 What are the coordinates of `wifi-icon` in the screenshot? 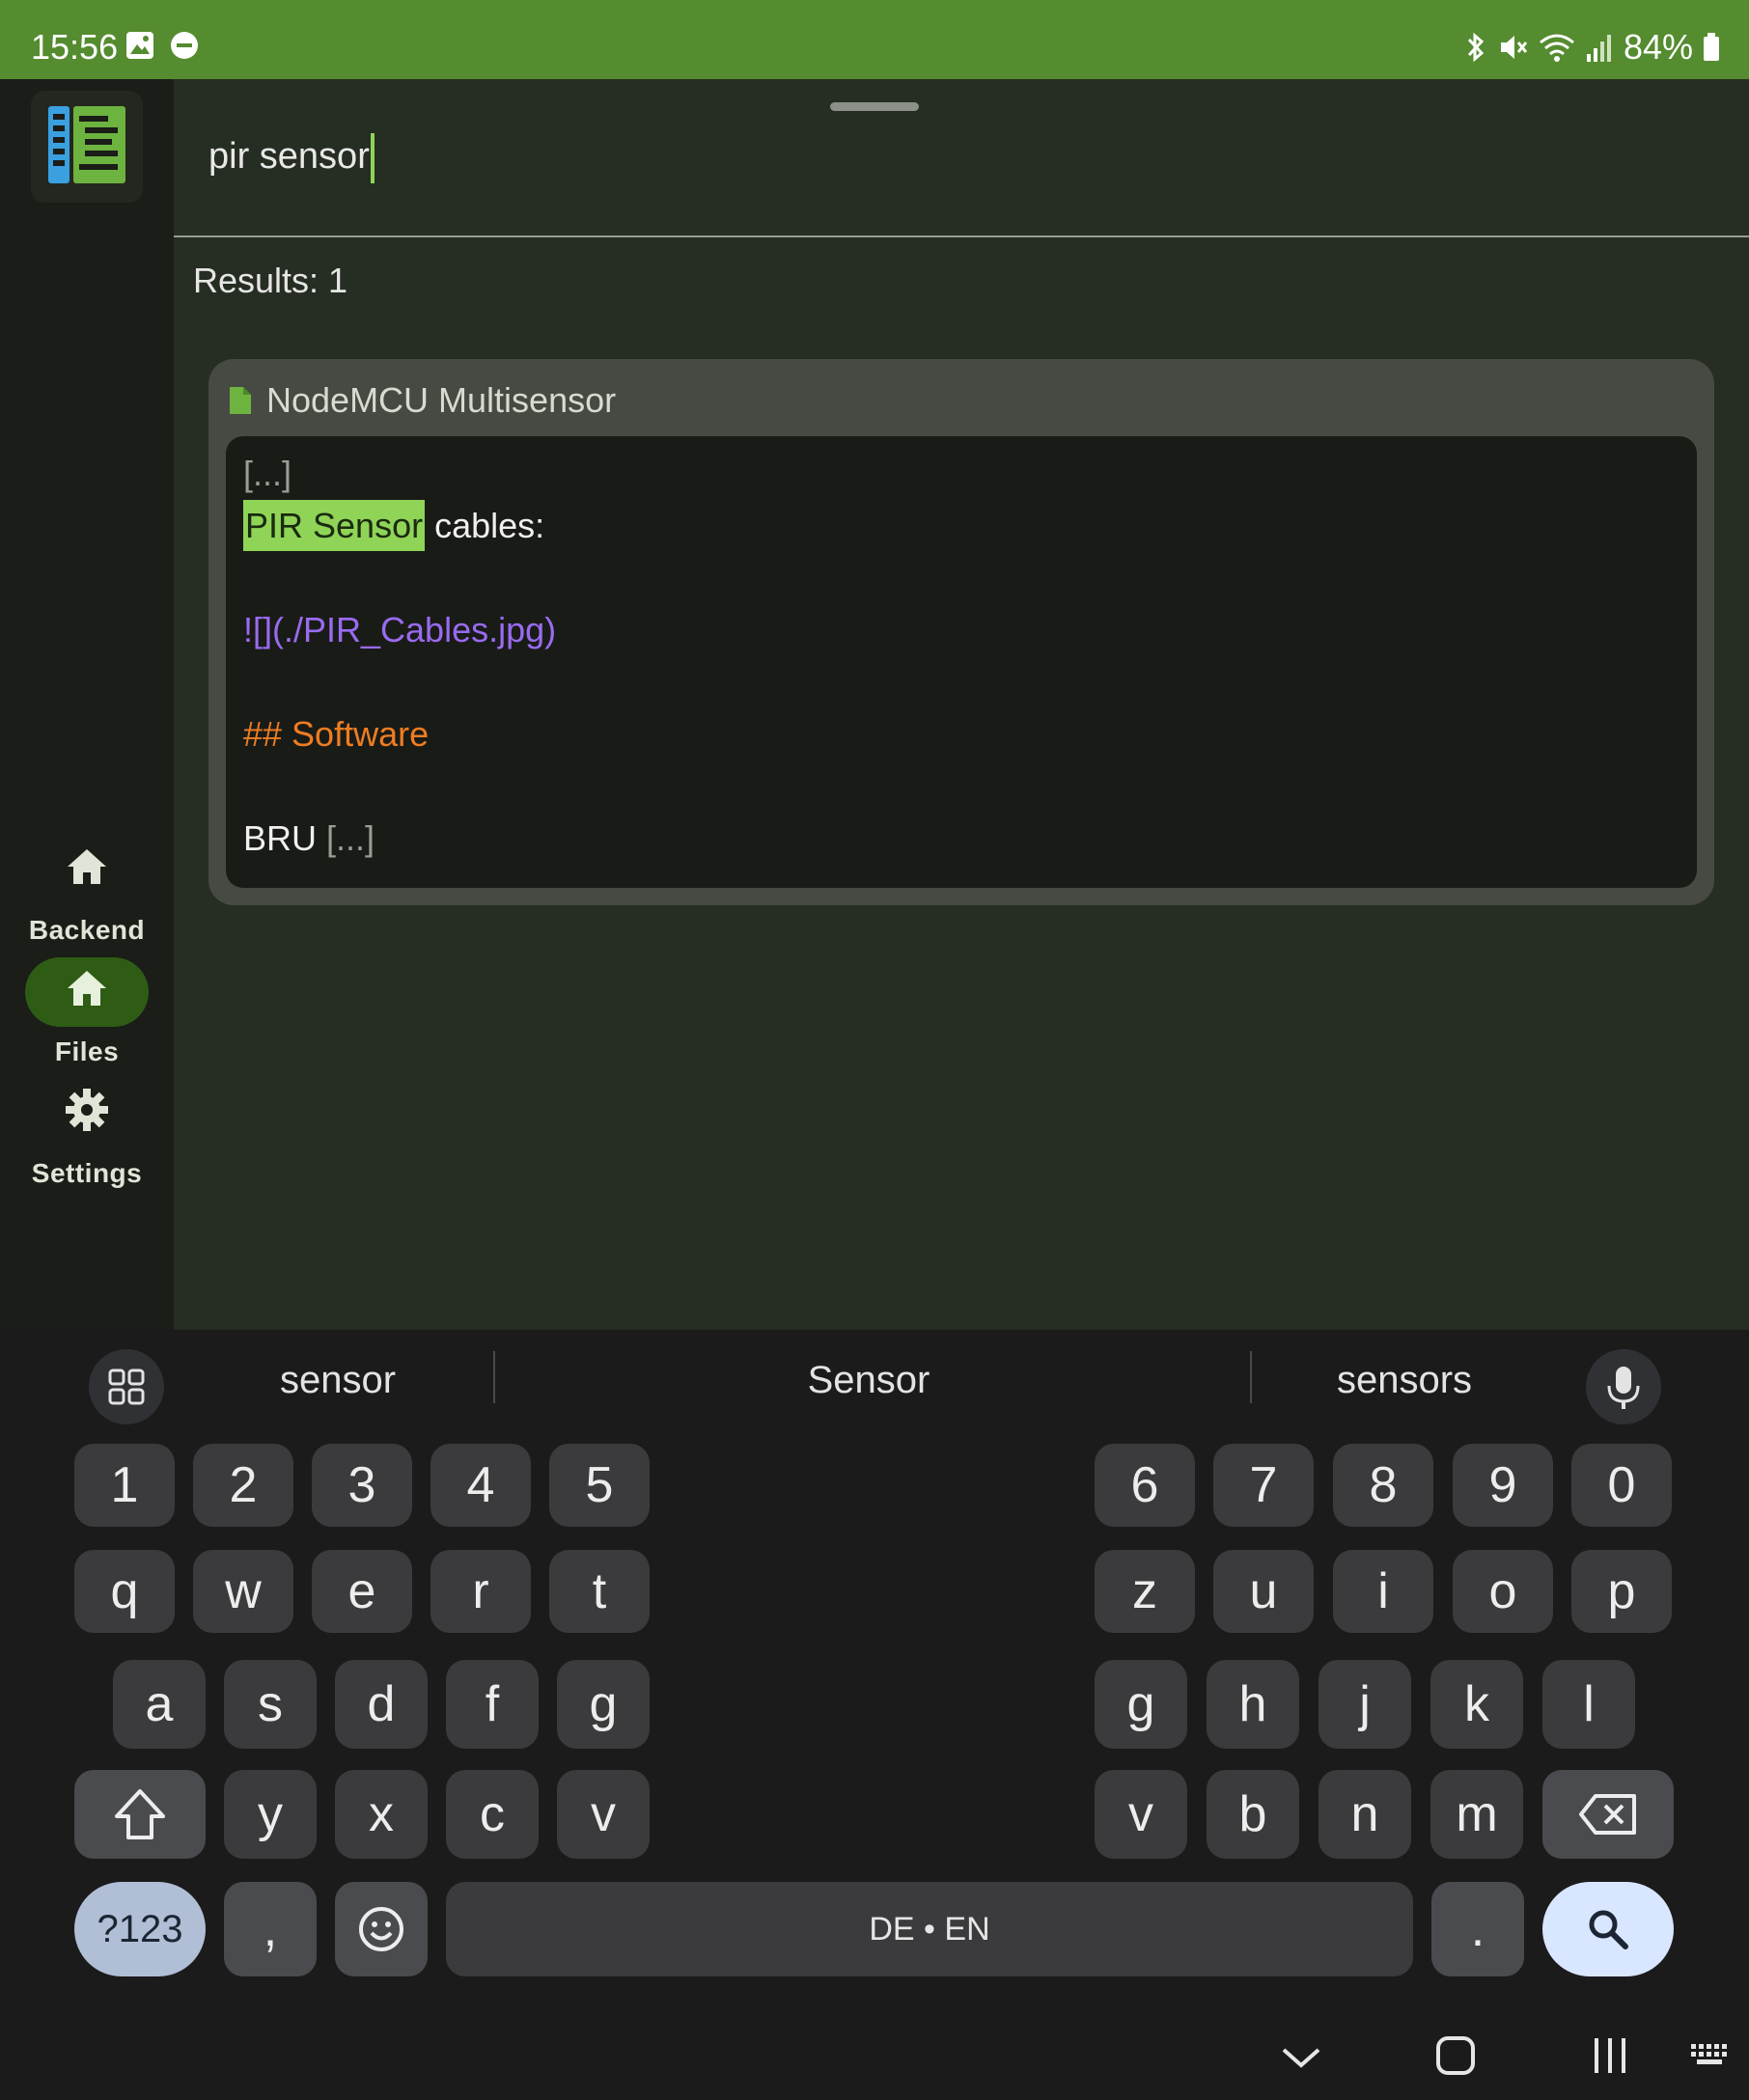 It's located at (1557, 48).